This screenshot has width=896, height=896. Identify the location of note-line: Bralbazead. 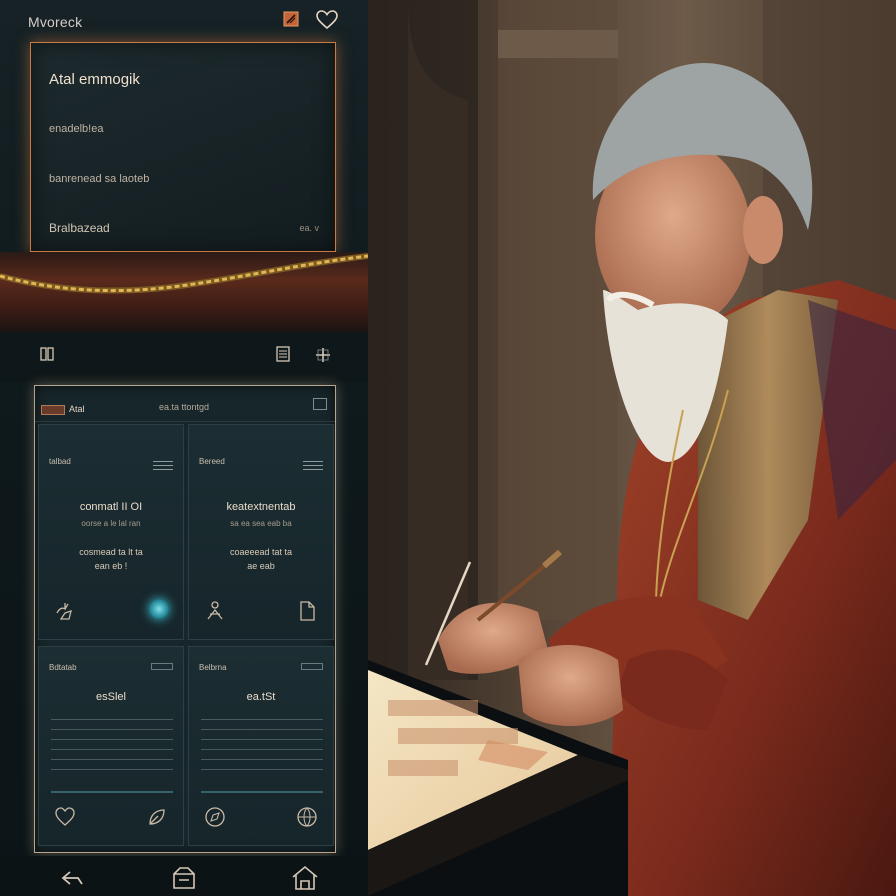
(79, 228).